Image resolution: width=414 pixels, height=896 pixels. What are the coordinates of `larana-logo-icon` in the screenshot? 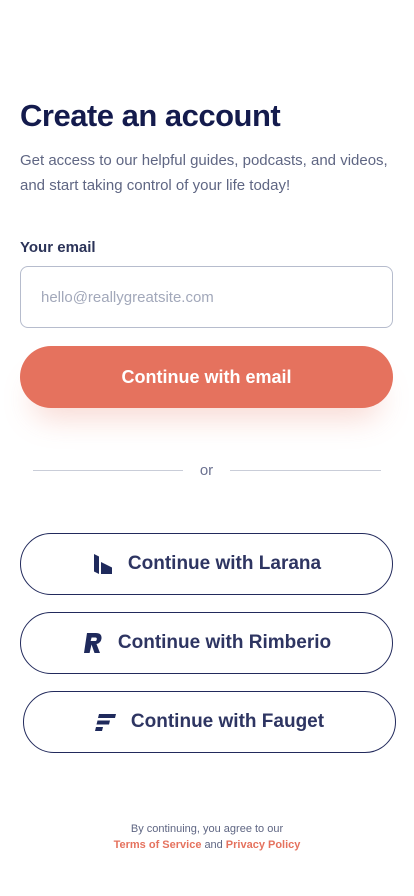 It's located at (103, 564).